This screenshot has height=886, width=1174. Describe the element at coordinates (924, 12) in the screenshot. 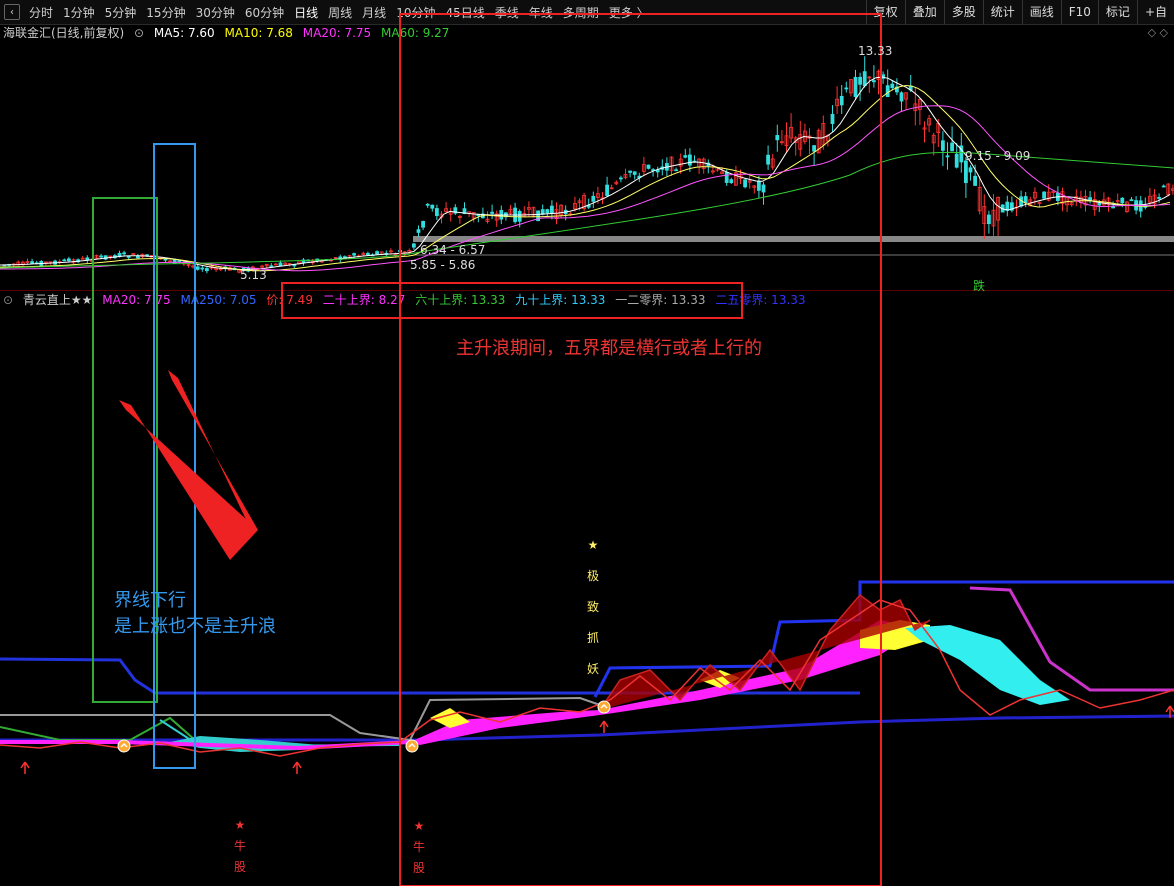

I see `toolbar-button-1: 叠加` at that location.